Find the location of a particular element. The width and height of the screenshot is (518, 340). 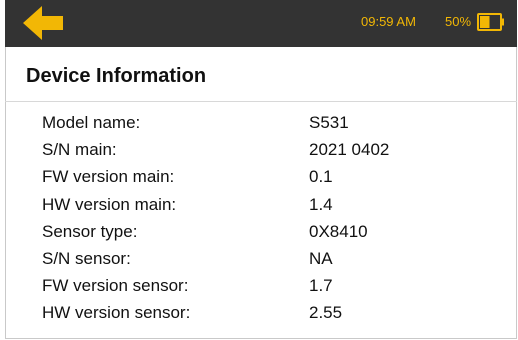

info-label: S/N sensor: is located at coordinates (86, 258).